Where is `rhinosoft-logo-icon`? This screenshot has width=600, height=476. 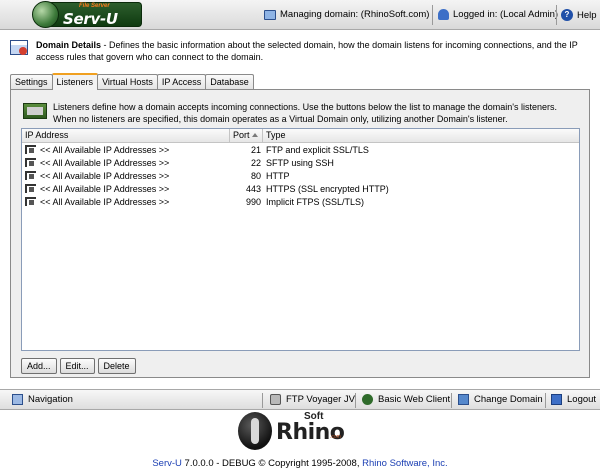
rhinosoft-logo-icon is located at coordinates (255, 431).